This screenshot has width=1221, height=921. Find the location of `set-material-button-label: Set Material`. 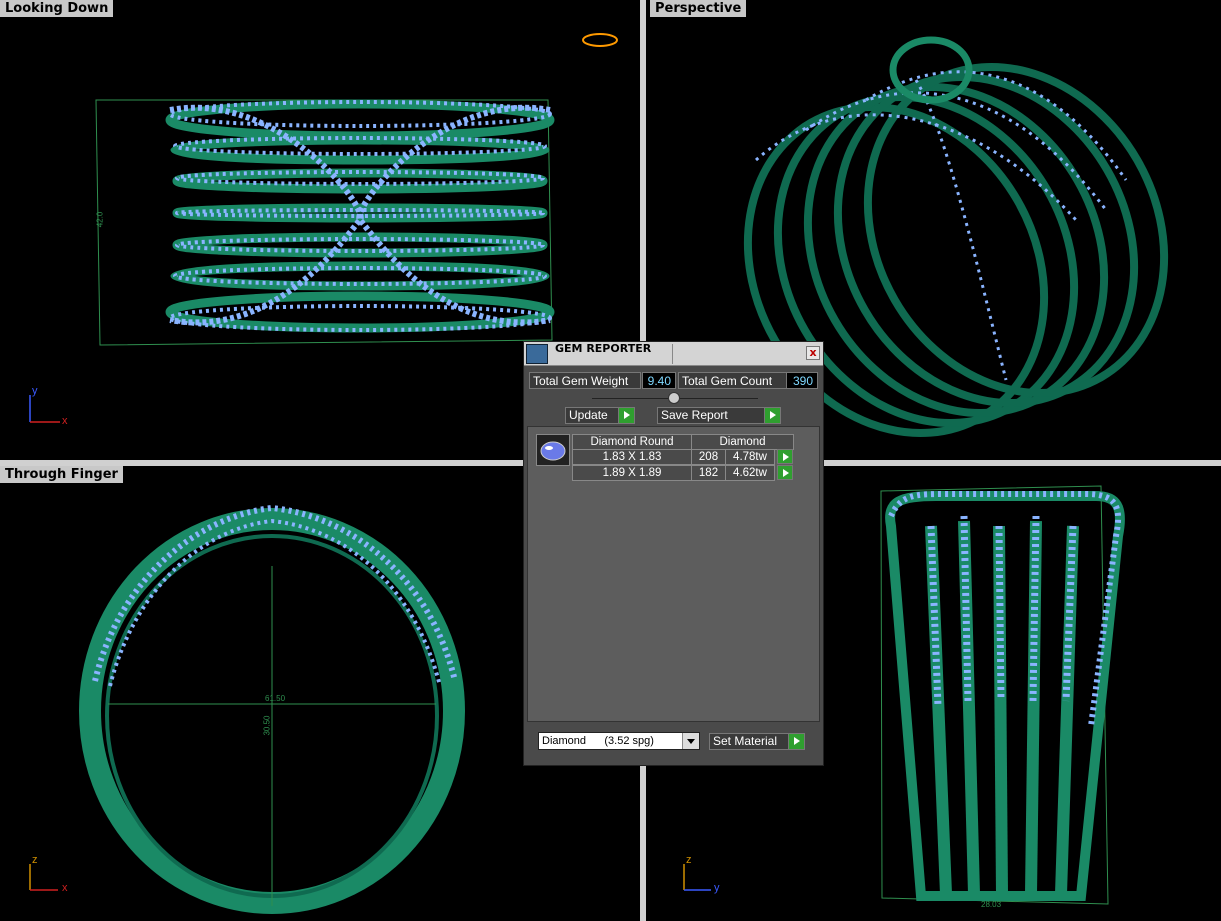

set-material-button-label: Set Material is located at coordinates (745, 741).